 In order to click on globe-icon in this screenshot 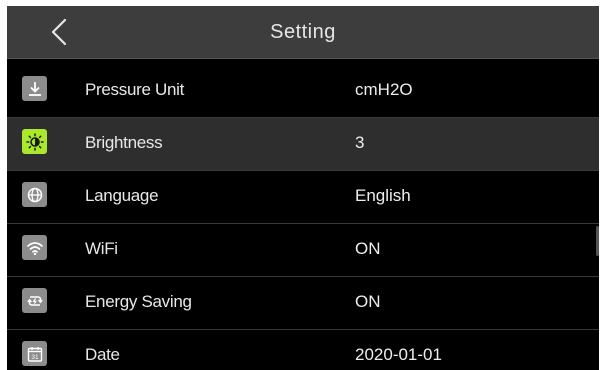, I will do `click(34, 194)`.